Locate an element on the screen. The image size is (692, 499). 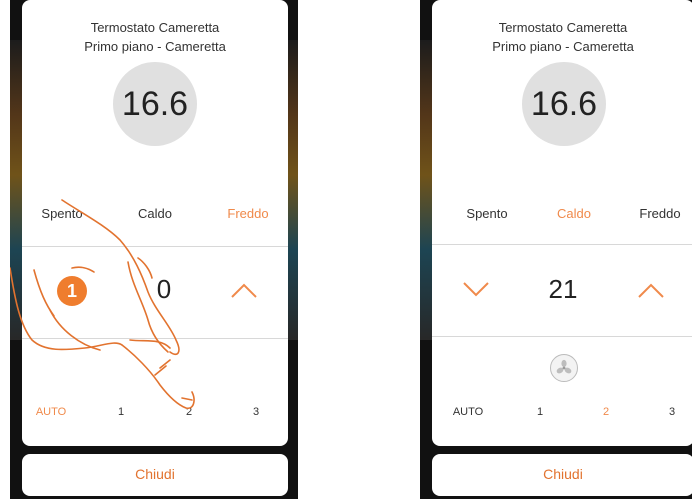
setpoint-control: 21 is located at coordinates (562, 292).